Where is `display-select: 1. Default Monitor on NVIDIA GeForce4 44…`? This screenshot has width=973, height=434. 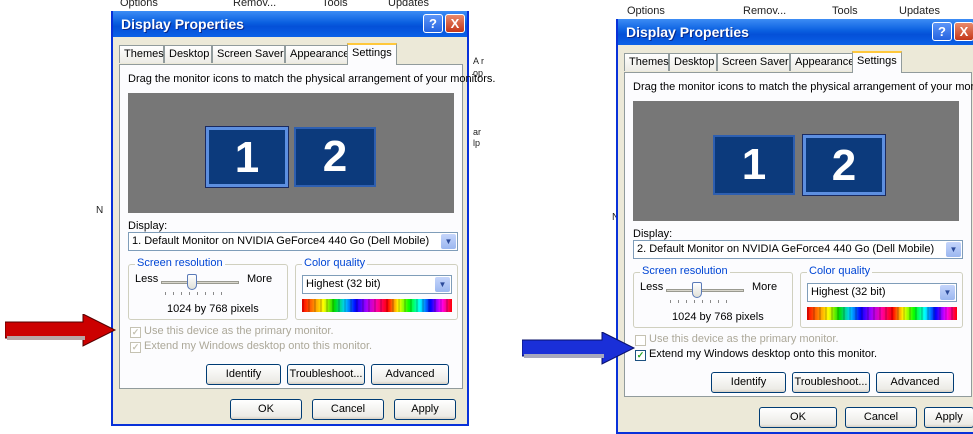
display-select: 1. Default Monitor on NVIDIA GeForce4 44… is located at coordinates (293, 241).